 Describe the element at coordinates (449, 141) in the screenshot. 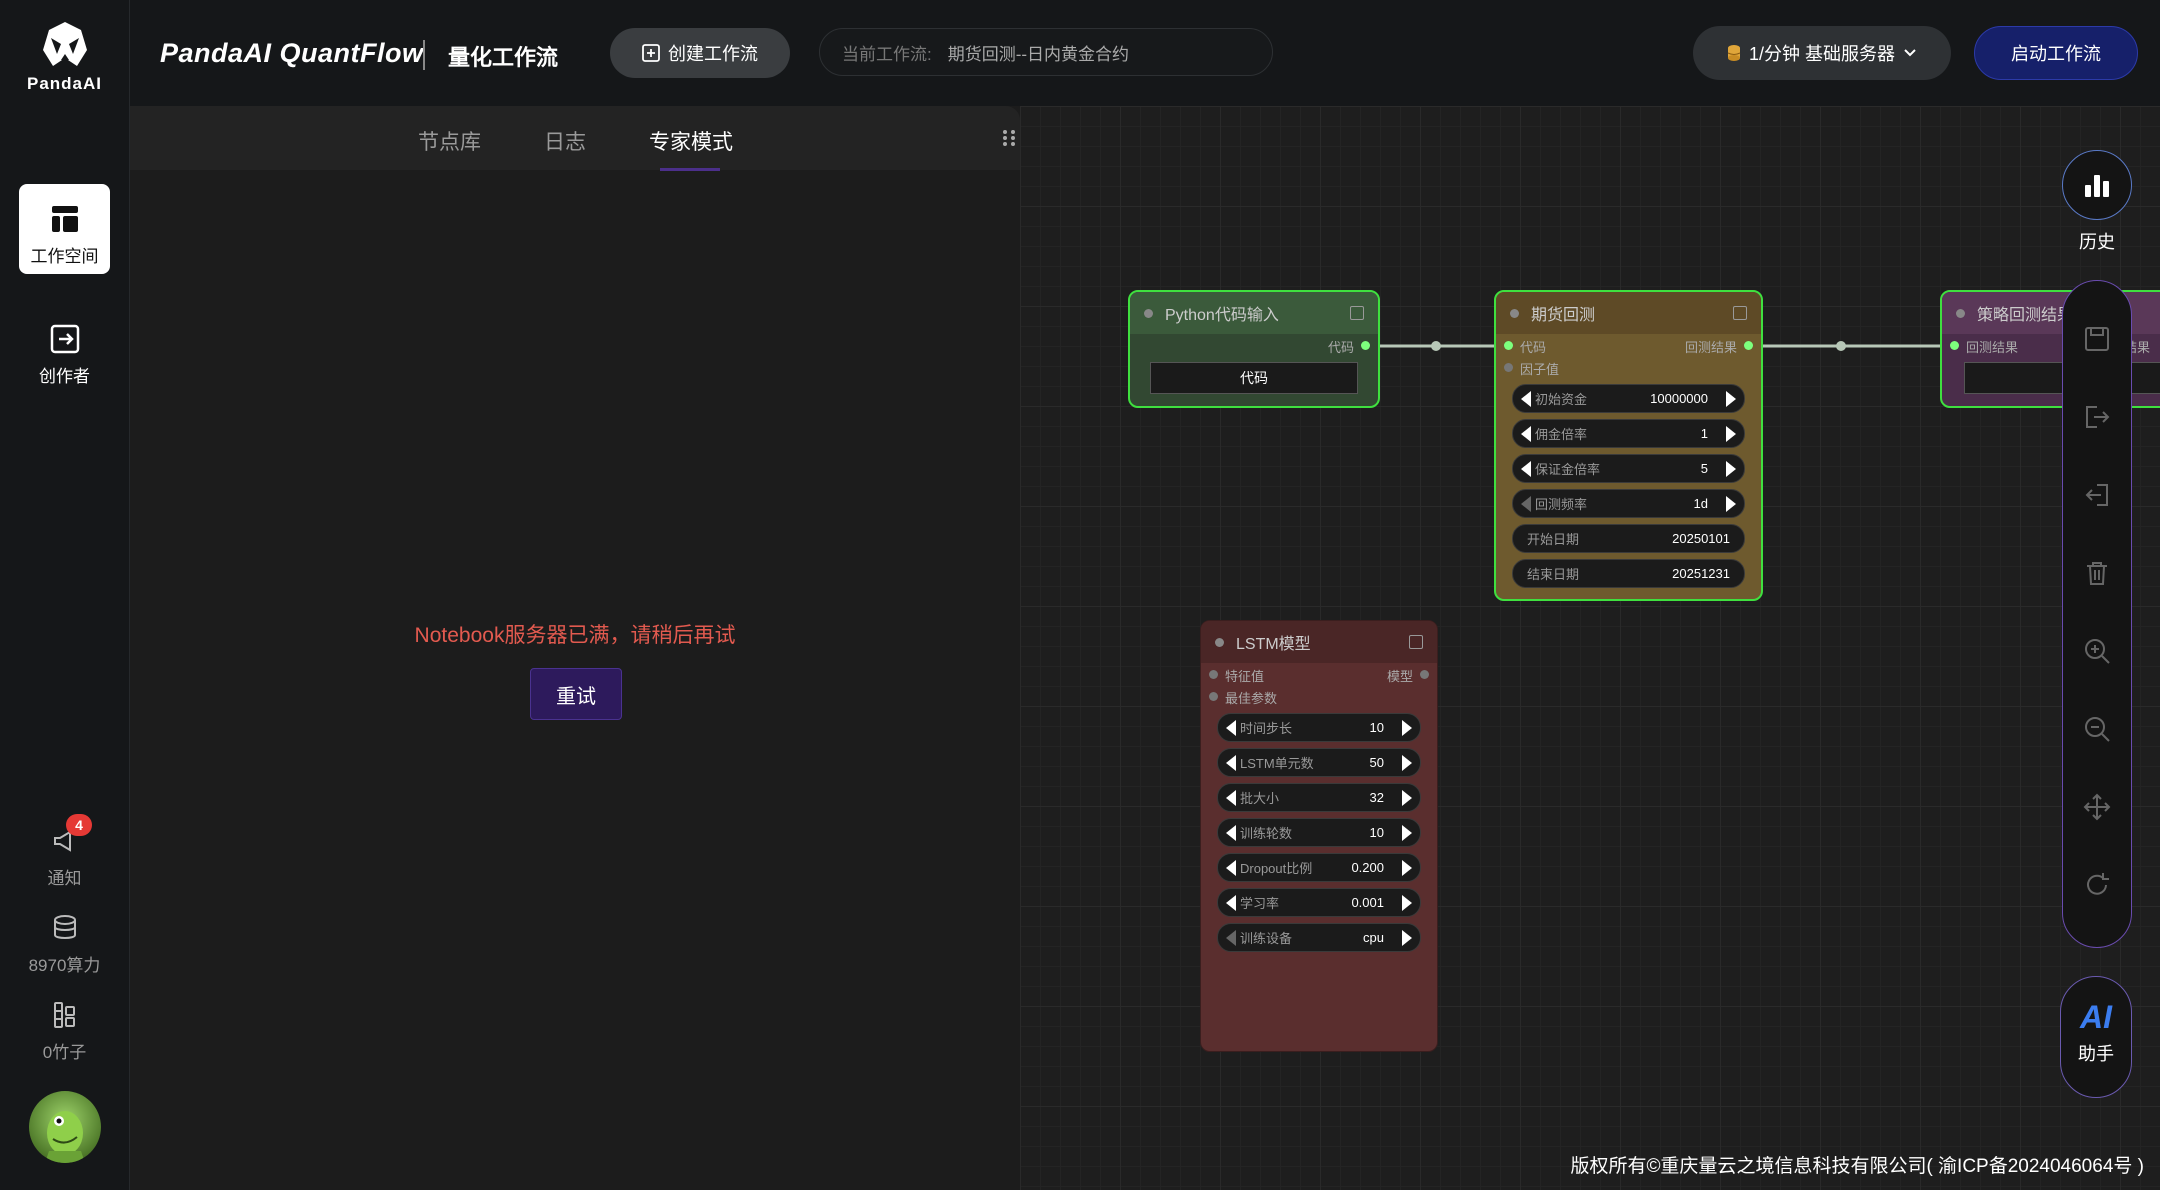

I see `tab-node-library: 节点库` at that location.